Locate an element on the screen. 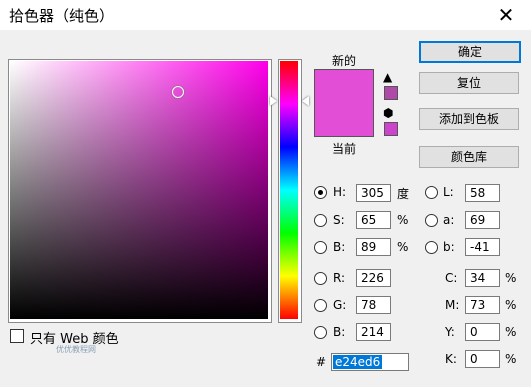  hex-label: # is located at coordinates (321, 362).